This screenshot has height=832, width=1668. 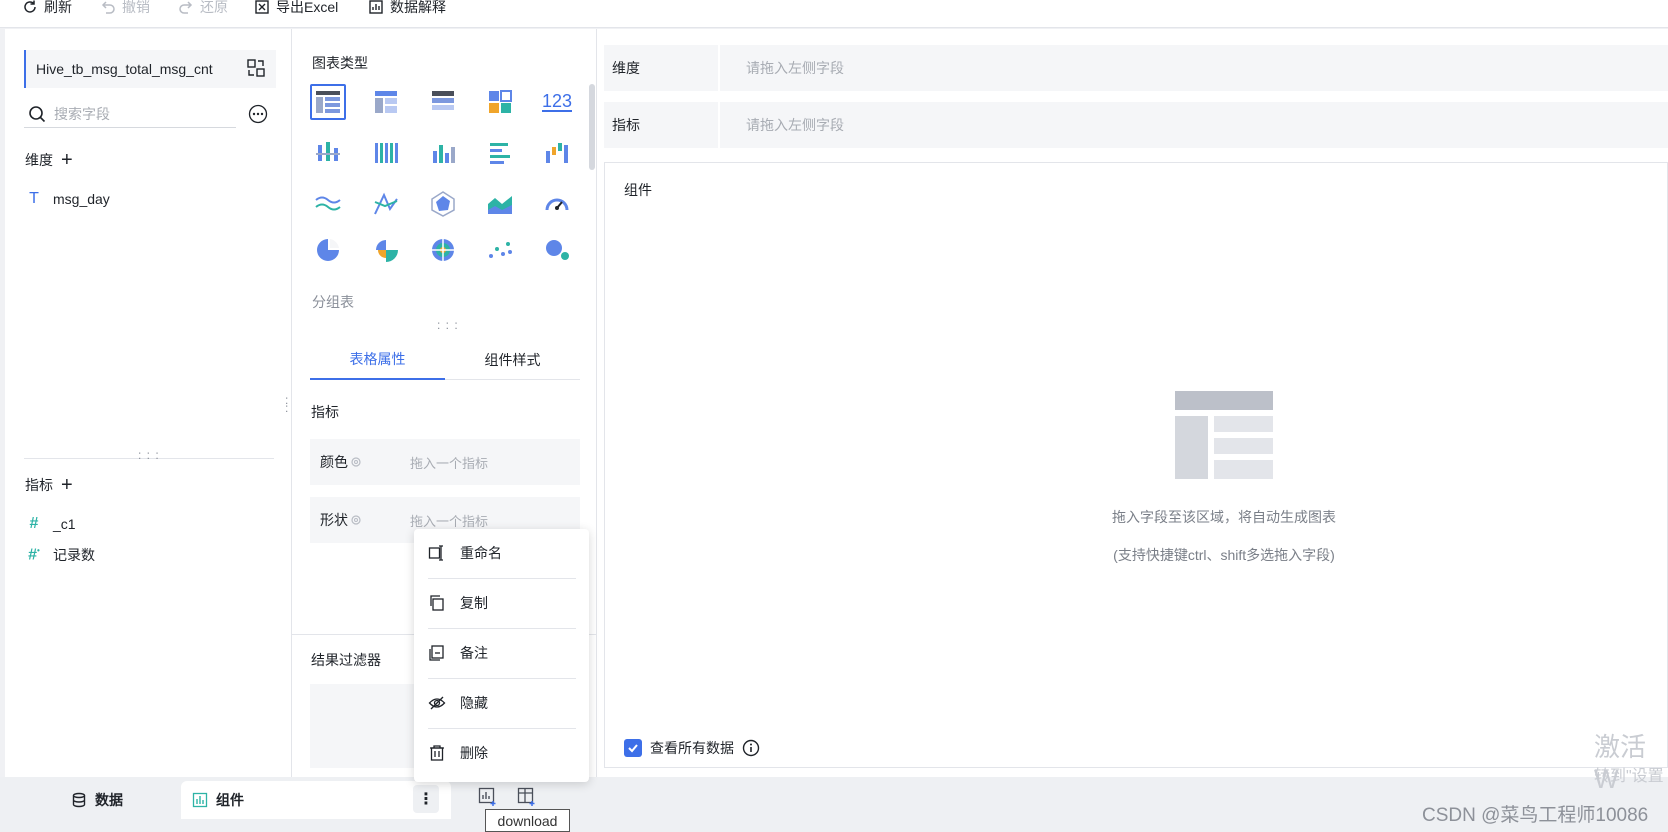 I want to click on add-table-component-icon, so click(x=527, y=797).